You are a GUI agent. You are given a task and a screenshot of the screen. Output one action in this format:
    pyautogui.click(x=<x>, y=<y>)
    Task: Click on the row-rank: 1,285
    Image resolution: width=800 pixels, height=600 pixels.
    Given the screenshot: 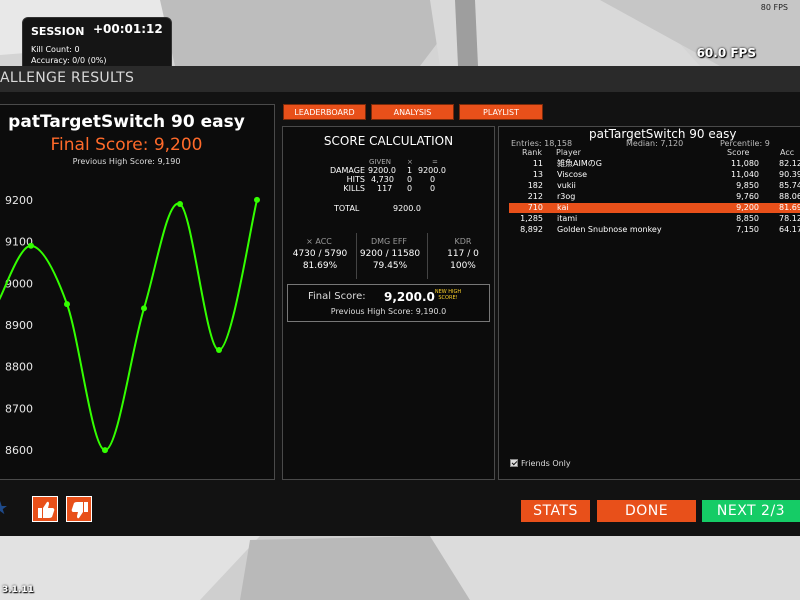 What is the action you would take?
    pyautogui.click(x=531, y=218)
    